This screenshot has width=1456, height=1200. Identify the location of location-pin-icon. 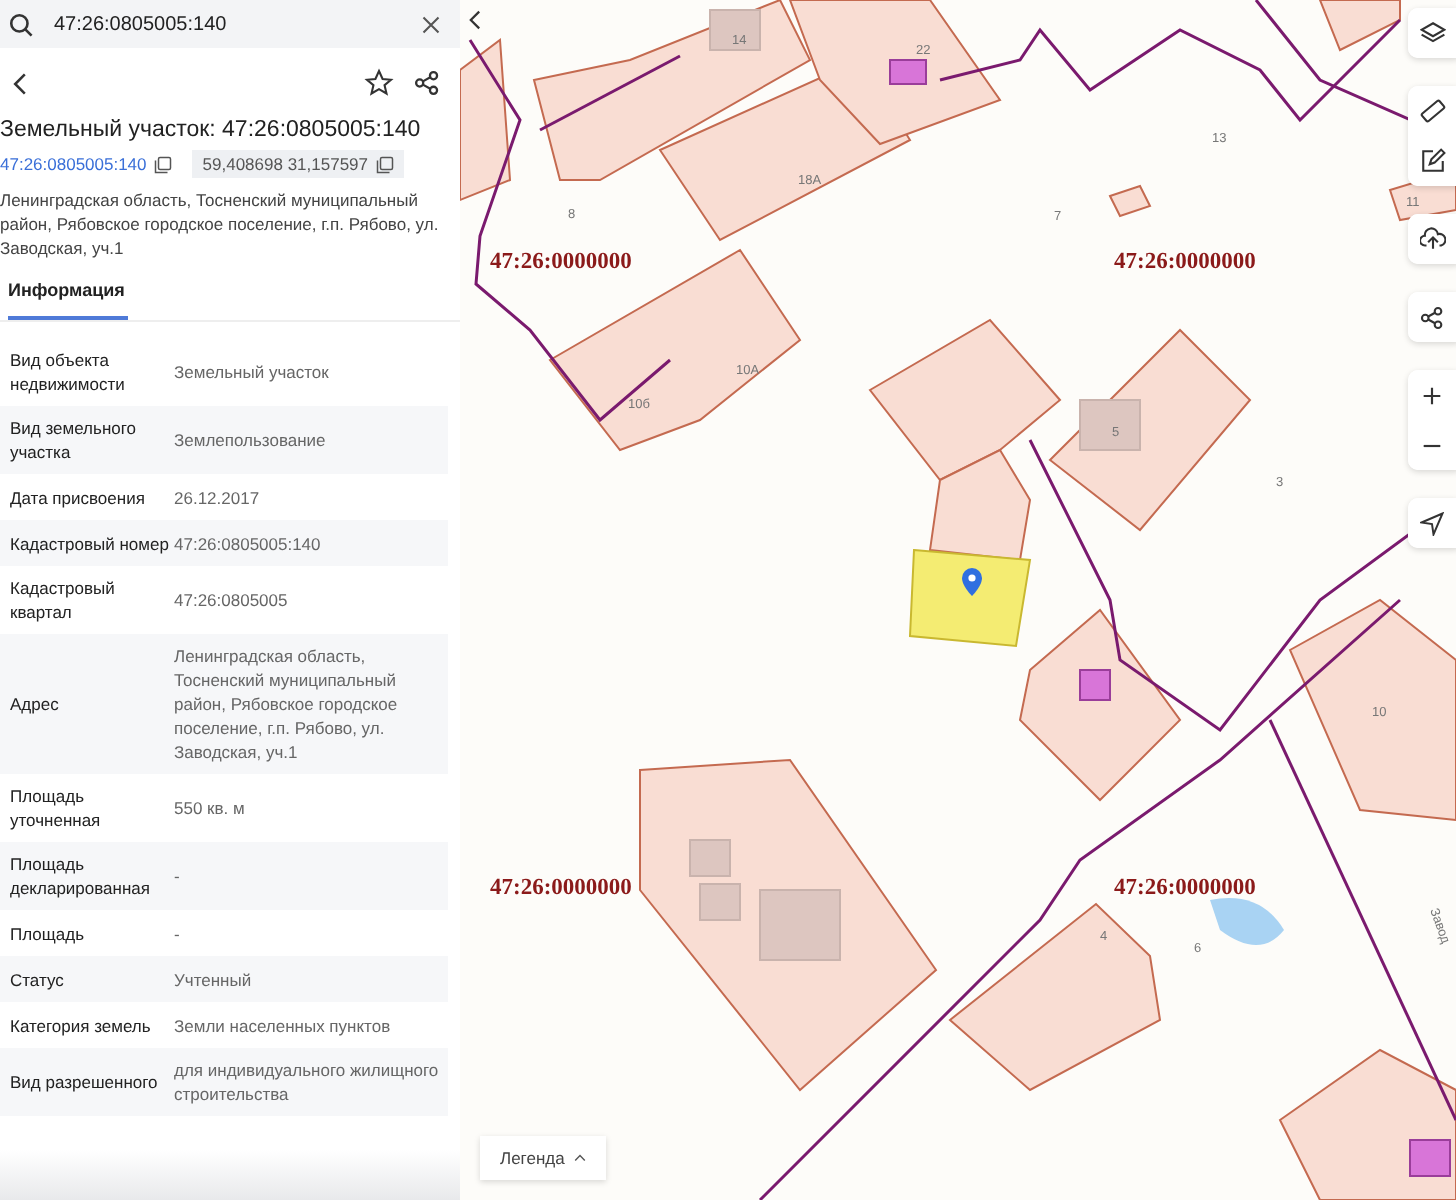
(972, 582).